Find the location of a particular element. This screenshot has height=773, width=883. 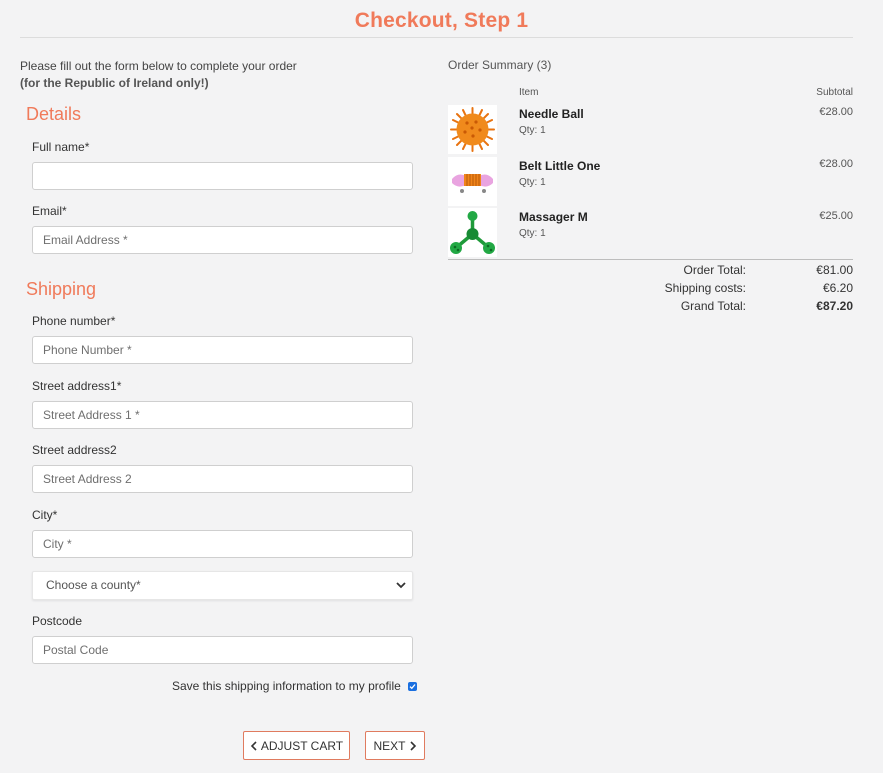

massager-image is located at coordinates (472, 232).